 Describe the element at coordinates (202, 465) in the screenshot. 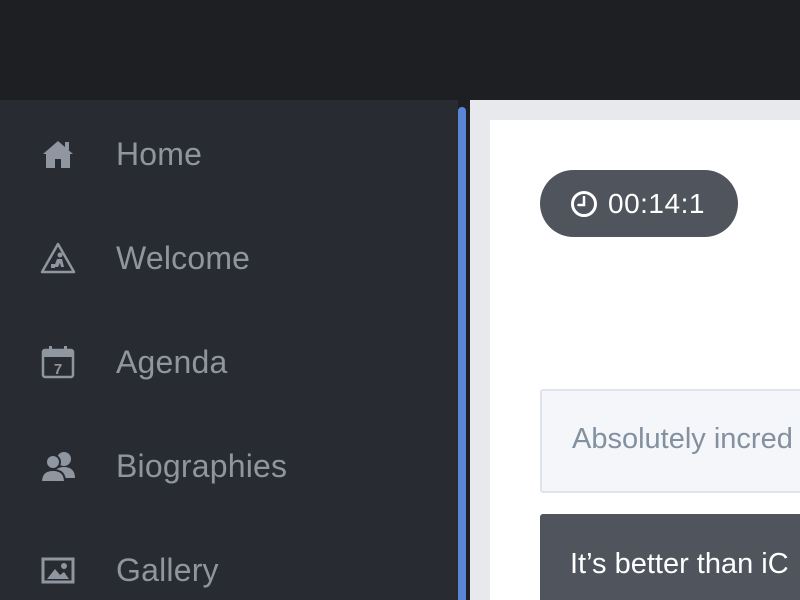

I see `sidebar-item-label: Biographies` at that location.